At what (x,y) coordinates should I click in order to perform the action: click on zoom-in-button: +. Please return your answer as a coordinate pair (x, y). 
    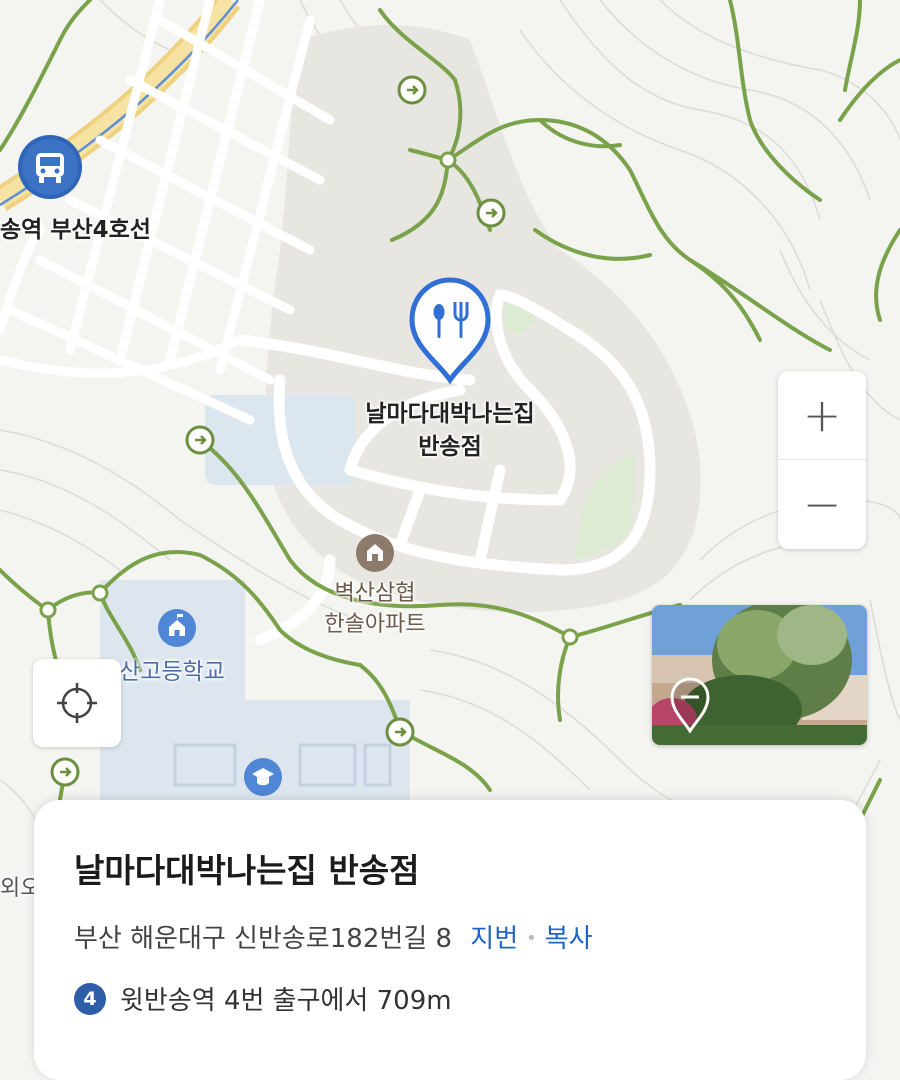
    Looking at the image, I should click on (822, 415).